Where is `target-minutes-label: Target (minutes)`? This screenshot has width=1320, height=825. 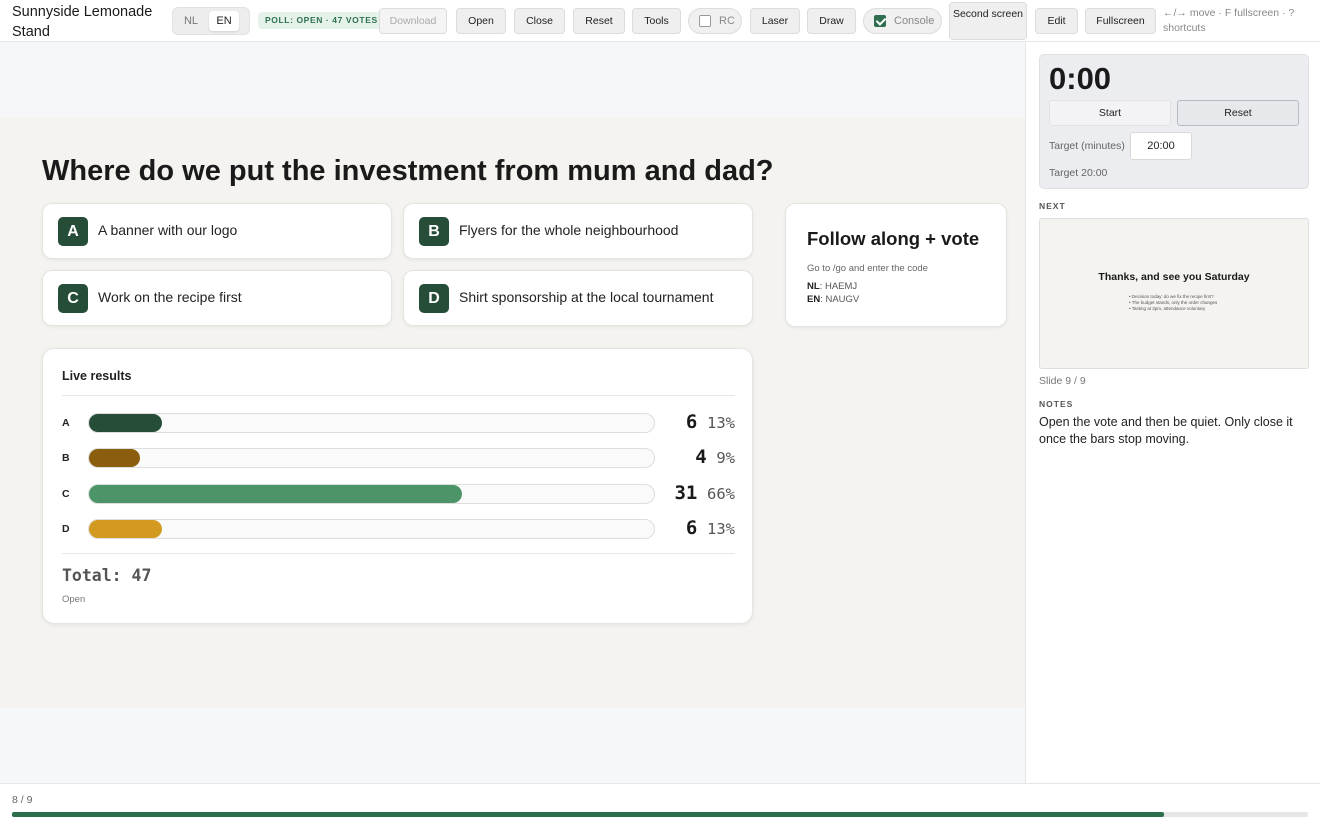 target-minutes-label: Target (minutes) is located at coordinates (1087, 146).